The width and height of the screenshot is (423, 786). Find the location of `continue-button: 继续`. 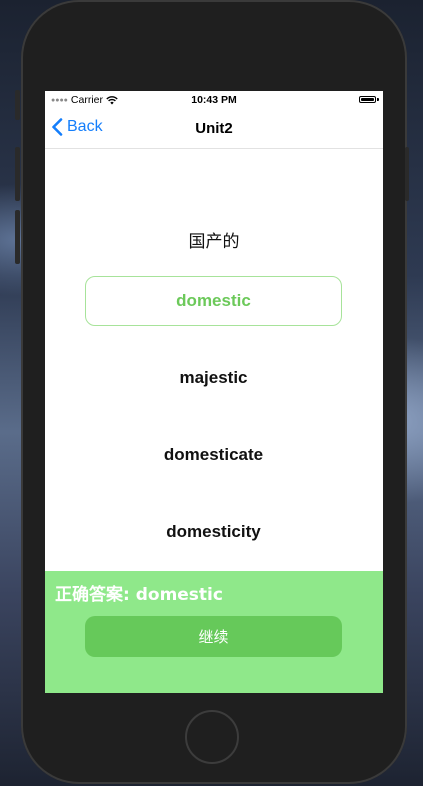

continue-button: 继续 is located at coordinates (213, 636).